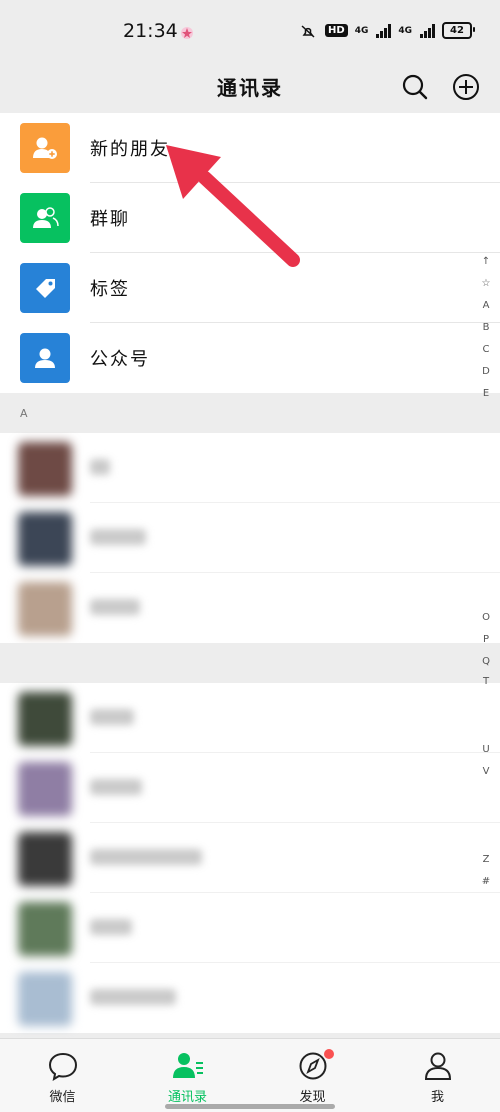 This screenshot has height=1112, width=500. I want to click on app-notification-icon, so click(187, 33).